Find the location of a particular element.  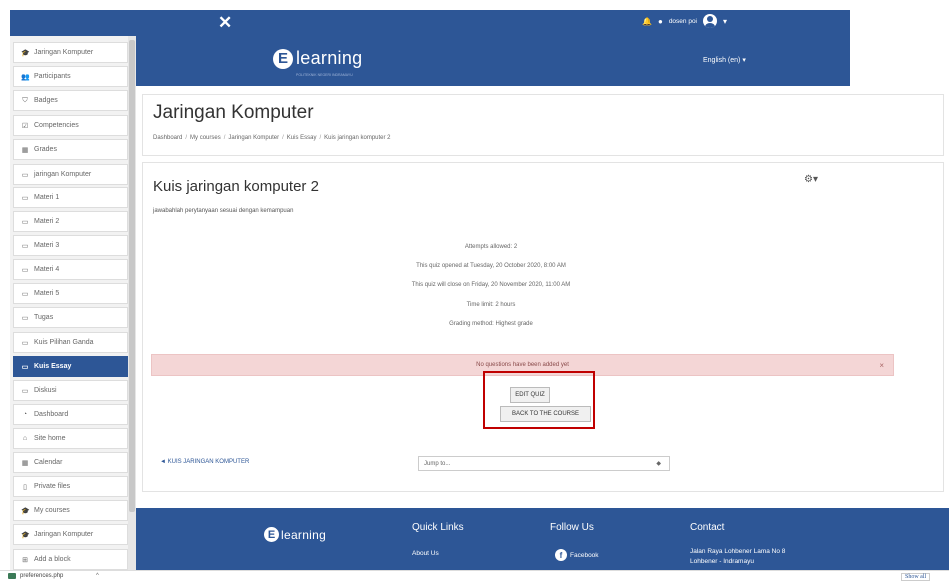

sidebar-item-icon: ⛉ is located at coordinates (25, 100).